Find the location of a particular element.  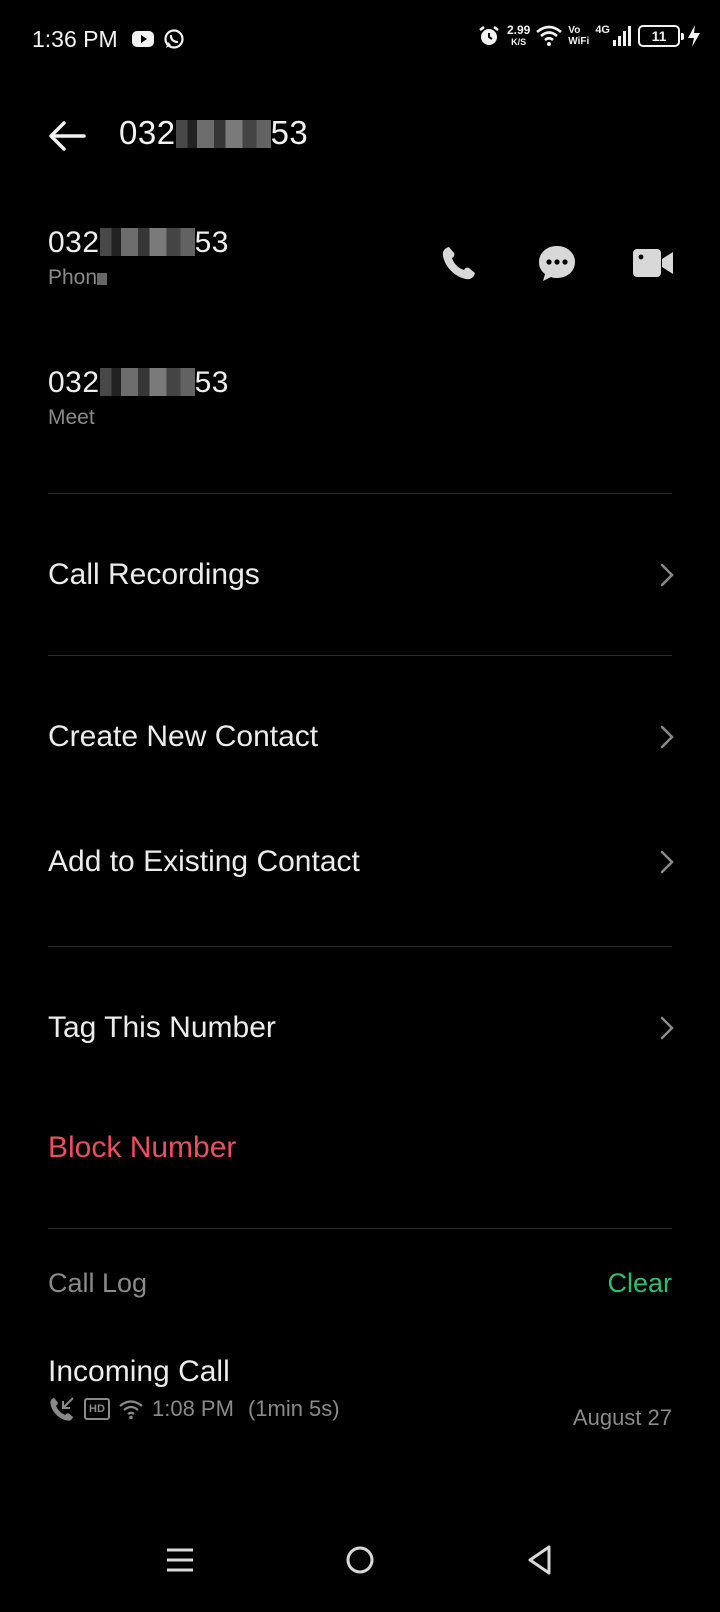

speed-unit: K/S is located at coordinates (519, 42).